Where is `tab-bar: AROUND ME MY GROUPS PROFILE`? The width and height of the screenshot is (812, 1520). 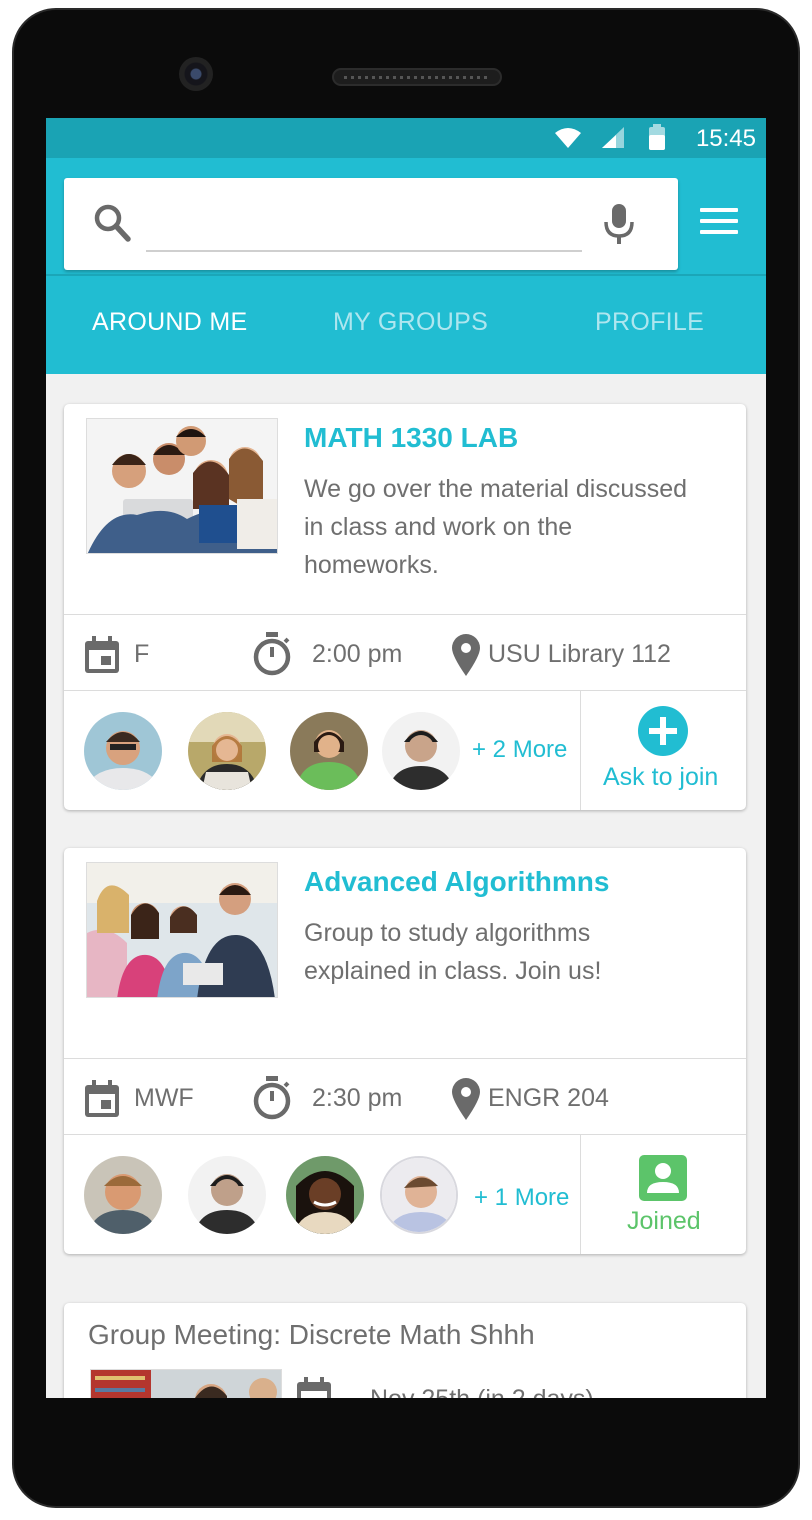
tab-bar: AROUND ME MY GROUPS PROFILE is located at coordinates (406, 325).